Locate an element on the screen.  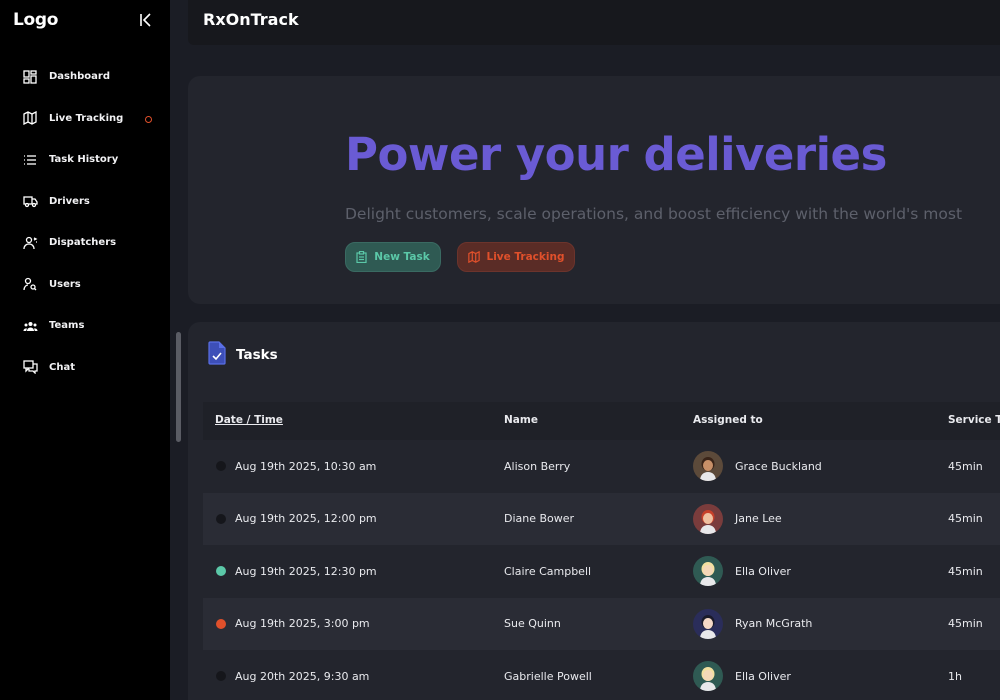
cell-datetime: Aug 19th 2025, 12:00 pm is located at coordinates (306, 519).